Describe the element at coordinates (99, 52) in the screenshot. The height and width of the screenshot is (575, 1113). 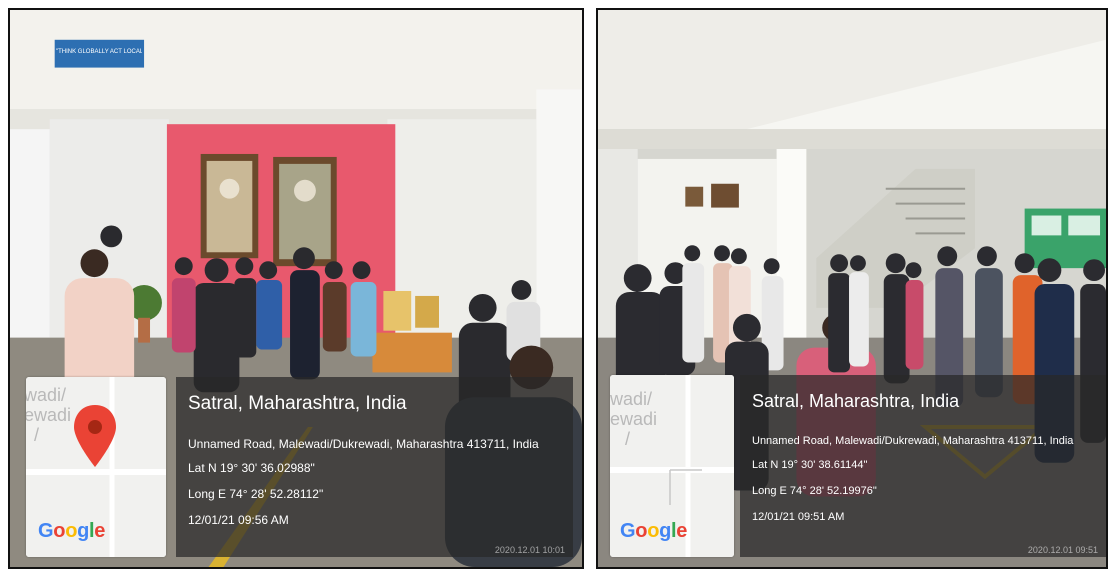
I see `wall-banner-text: "THINK GLOBALLY ACT LOCALLY"` at that location.